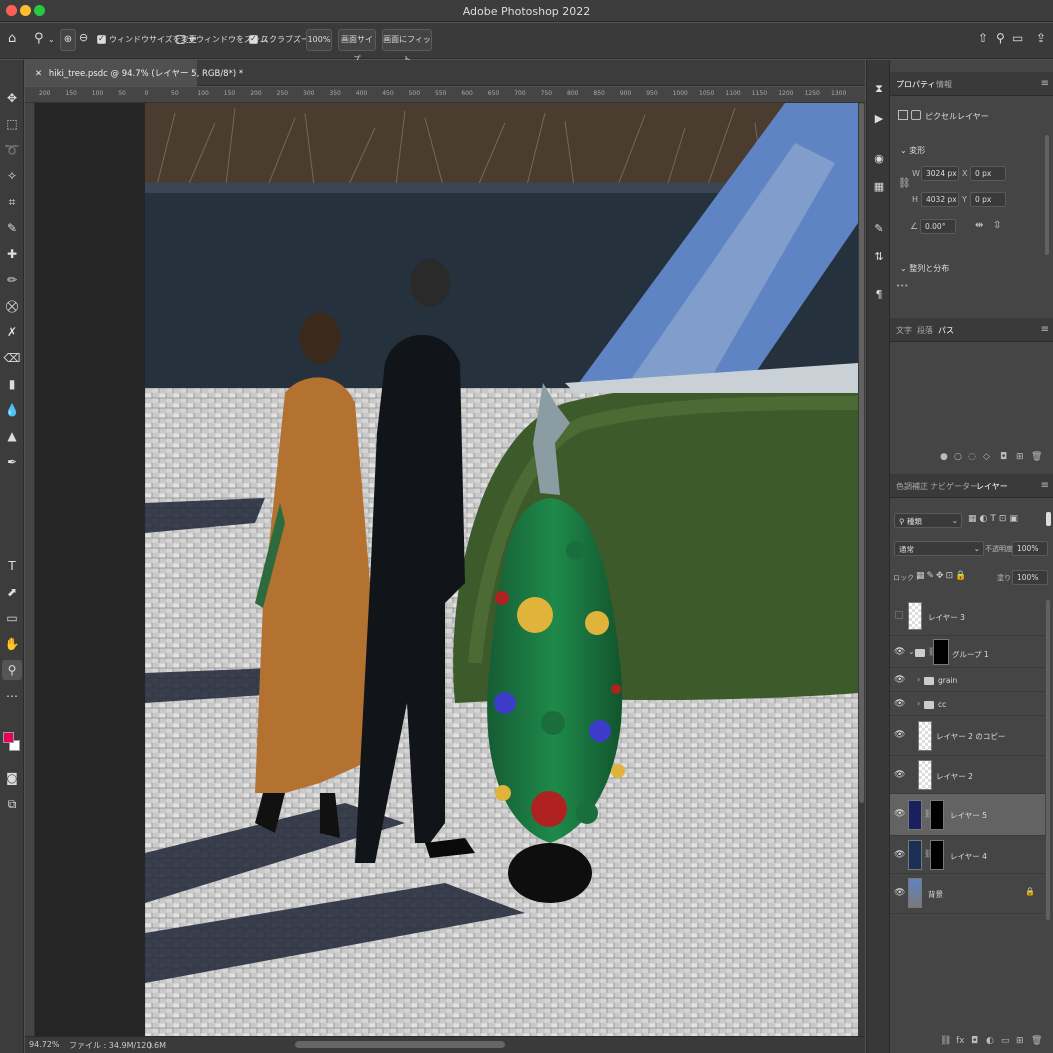  Describe the element at coordinates (180, 39) in the screenshot. I see `zoom-all-windows-checkbox` at that location.